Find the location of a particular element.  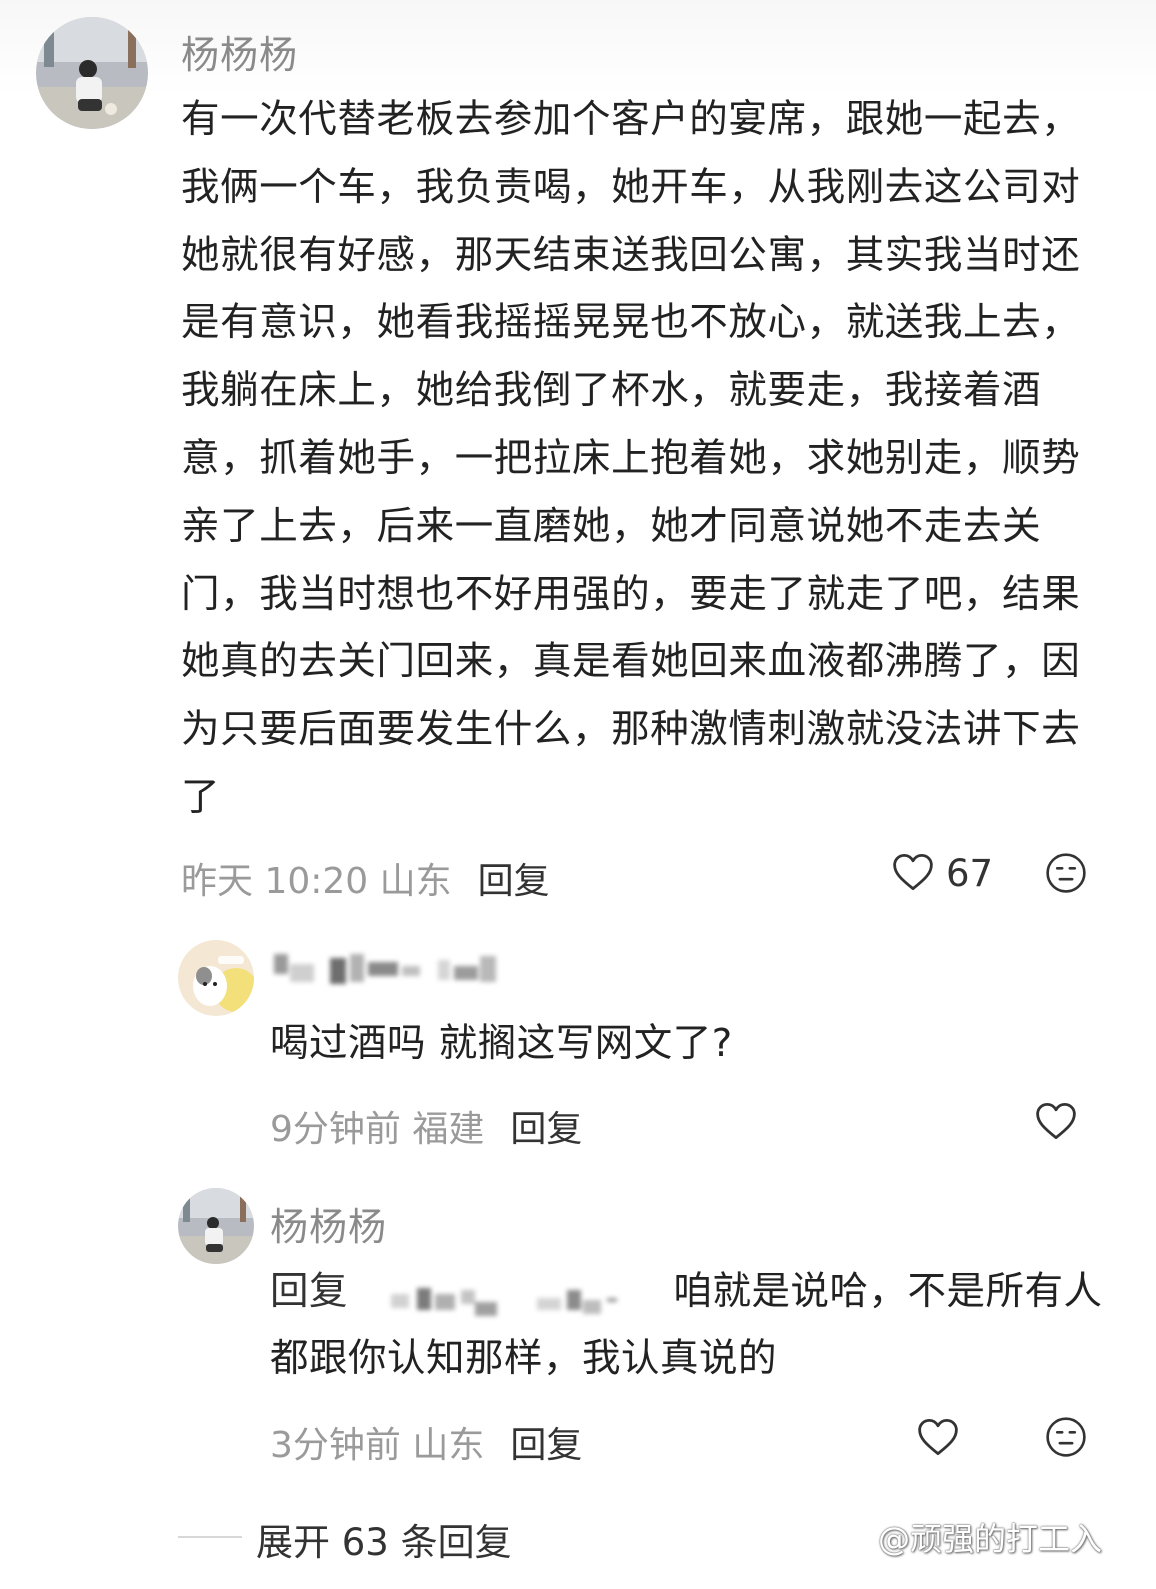

comment-time-location: 昨天 10:20 山东 is located at coordinates (316, 881).